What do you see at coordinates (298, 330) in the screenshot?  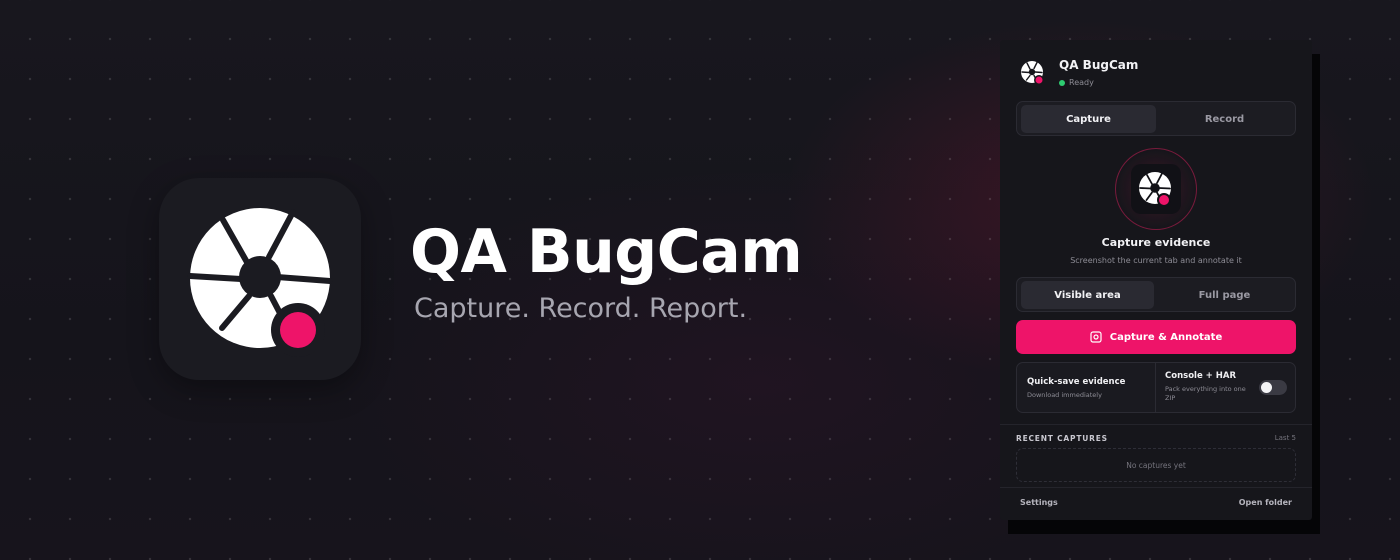 I see `record-dot-icon` at bounding box center [298, 330].